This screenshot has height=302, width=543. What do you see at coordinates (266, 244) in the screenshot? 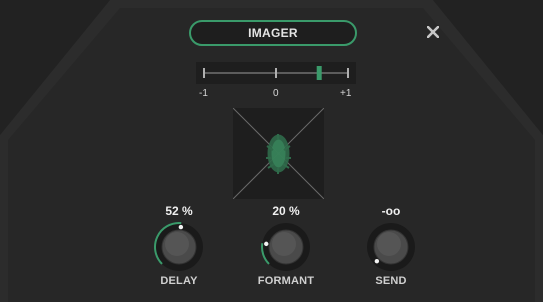
I see `formant-knob-indicator` at bounding box center [266, 244].